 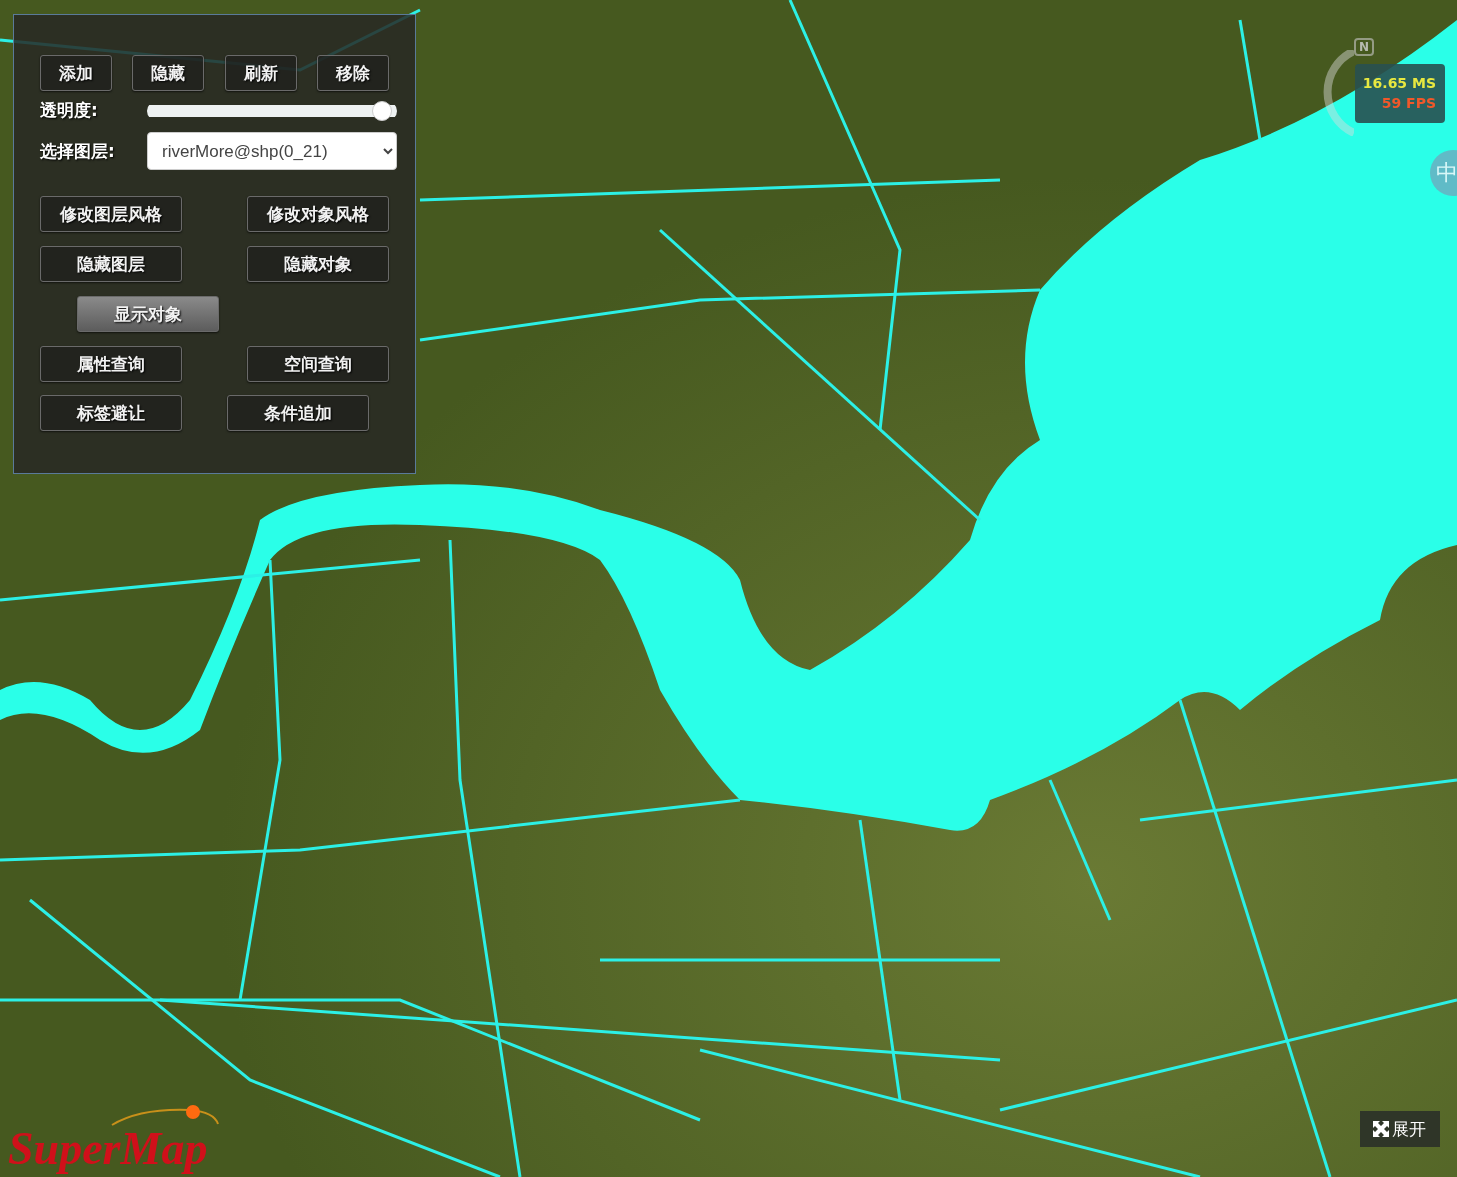 What do you see at coordinates (318, 214) in the screenshot?
I see `action-button: 修改对象风格` at bounding box center [318, 214].